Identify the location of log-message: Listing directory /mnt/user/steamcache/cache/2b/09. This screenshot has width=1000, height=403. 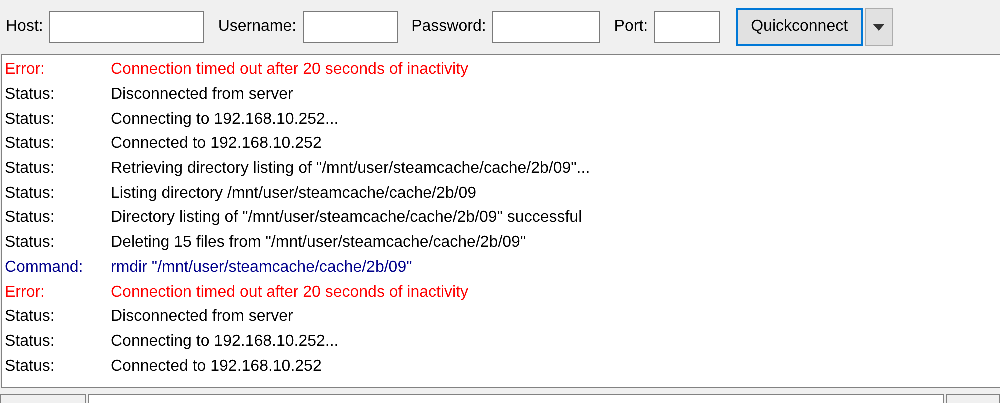
(294, 193).